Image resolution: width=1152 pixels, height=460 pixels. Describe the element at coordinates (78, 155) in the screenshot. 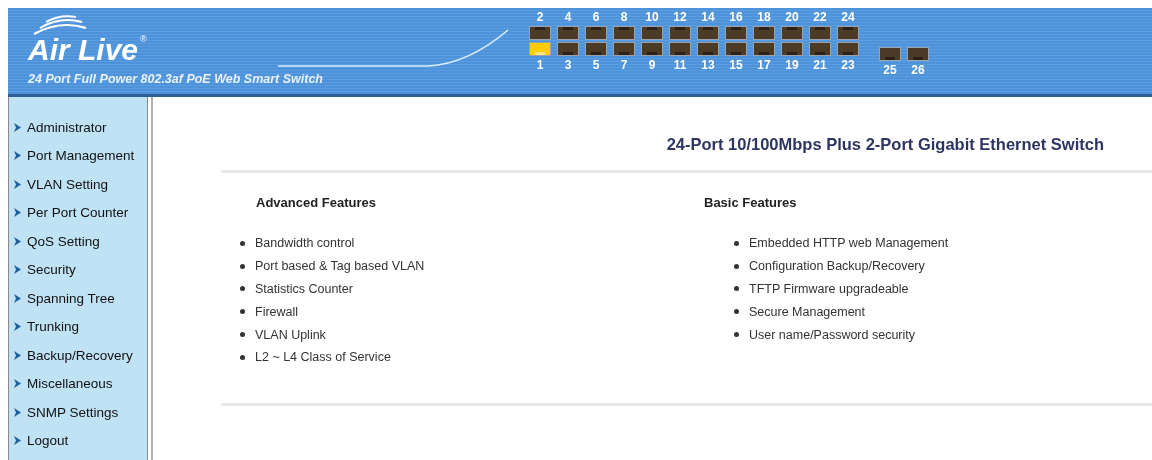

I see `sidebar-item: Port Management` at that location.